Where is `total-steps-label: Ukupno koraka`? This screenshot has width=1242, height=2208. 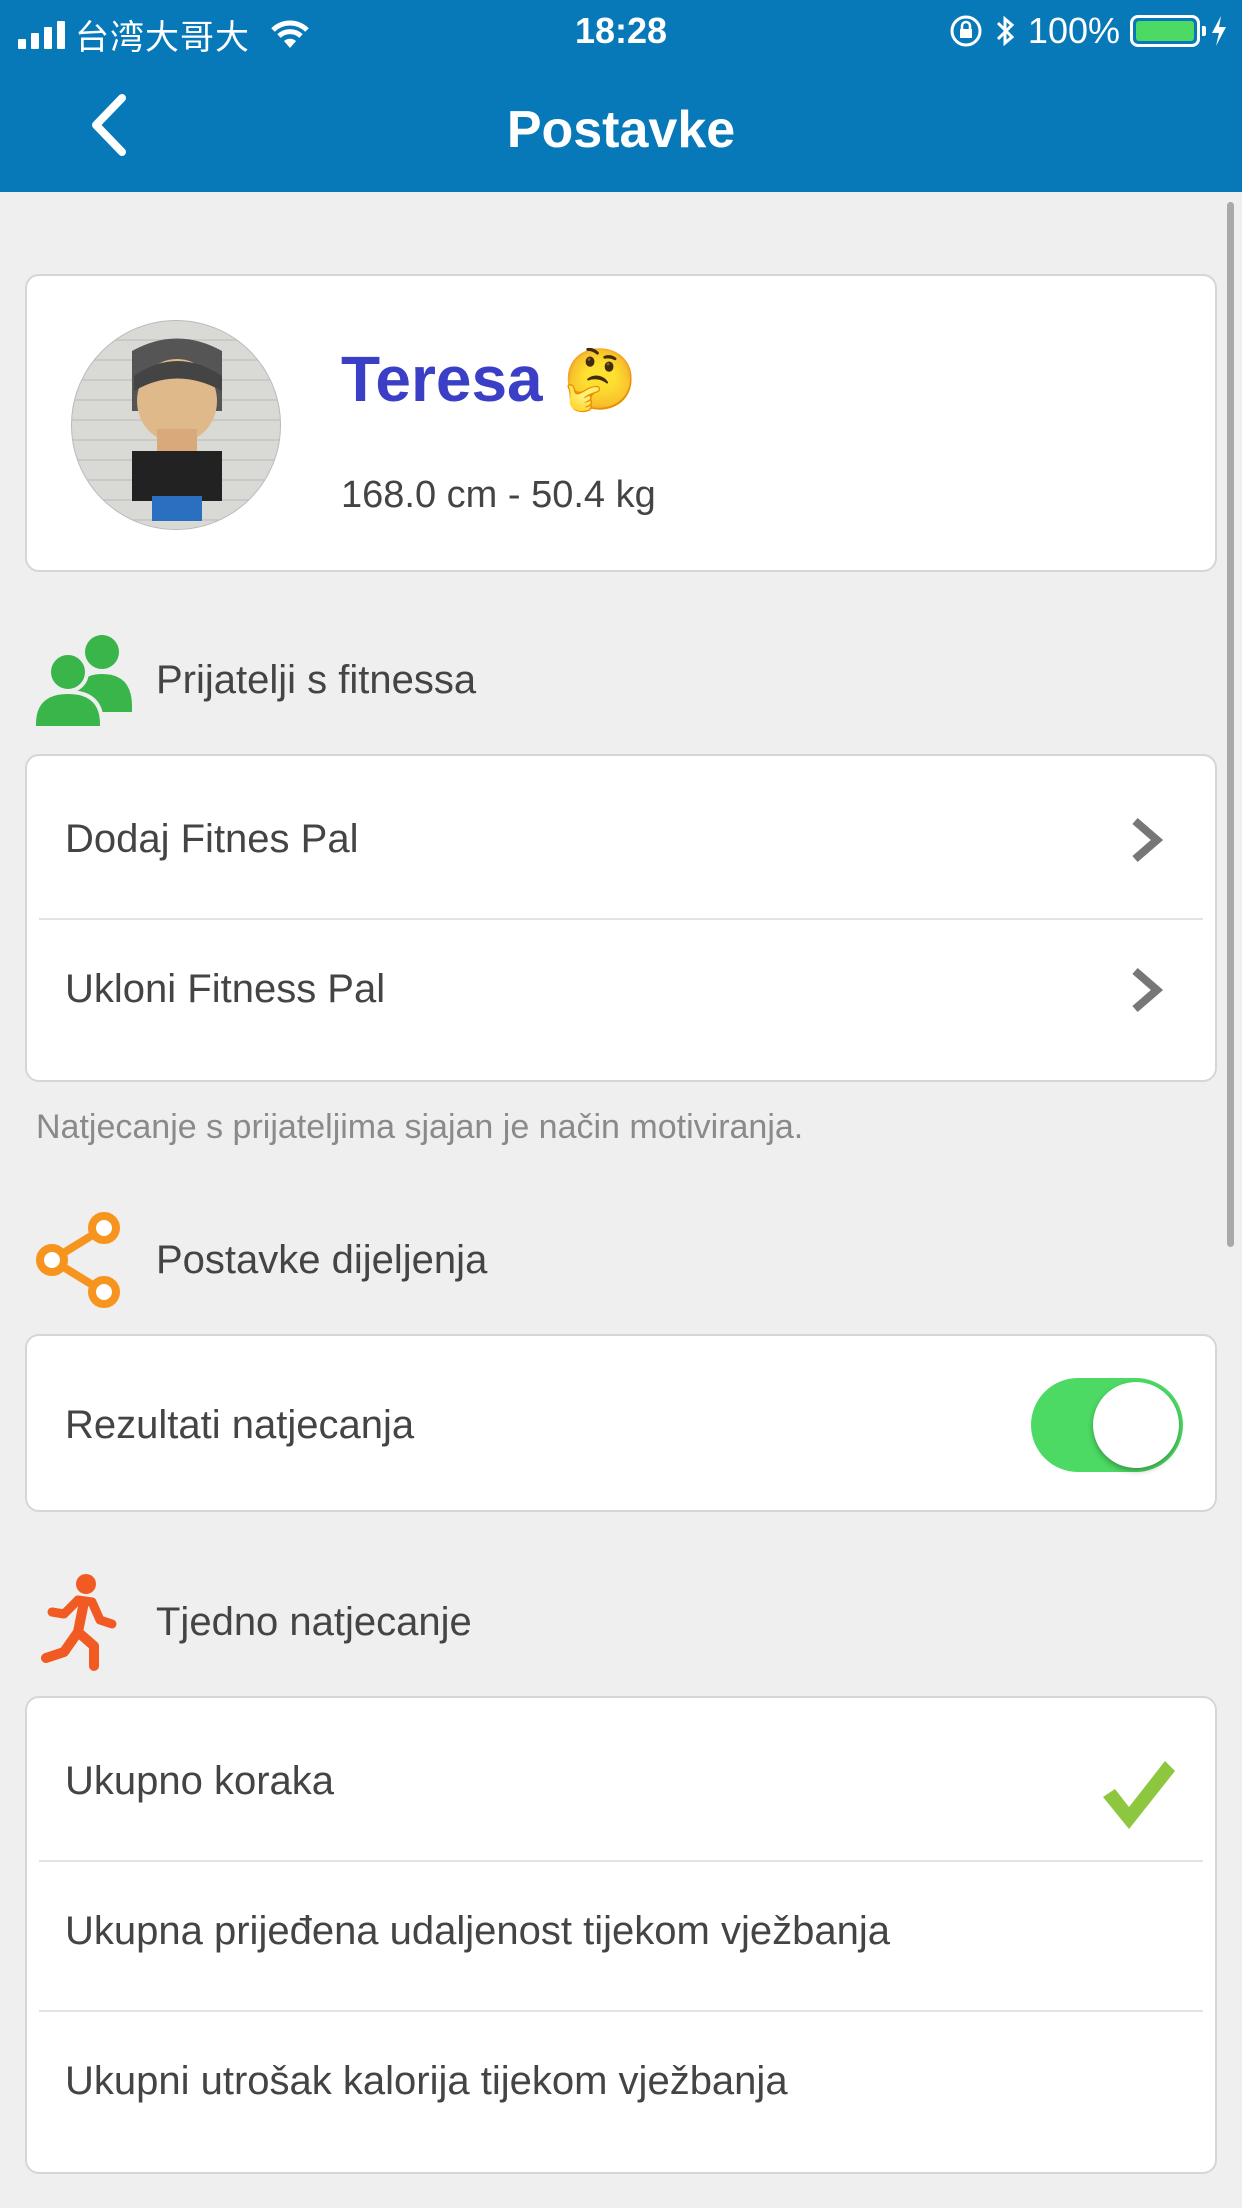
total-steps-label: Ukupno koraka is located at coordinates (200, 1780).